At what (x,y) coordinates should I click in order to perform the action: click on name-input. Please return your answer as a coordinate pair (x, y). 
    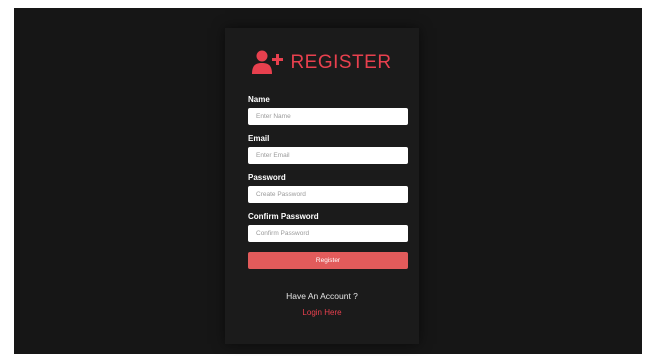
    Looking at the image, I should click on (328, 116).